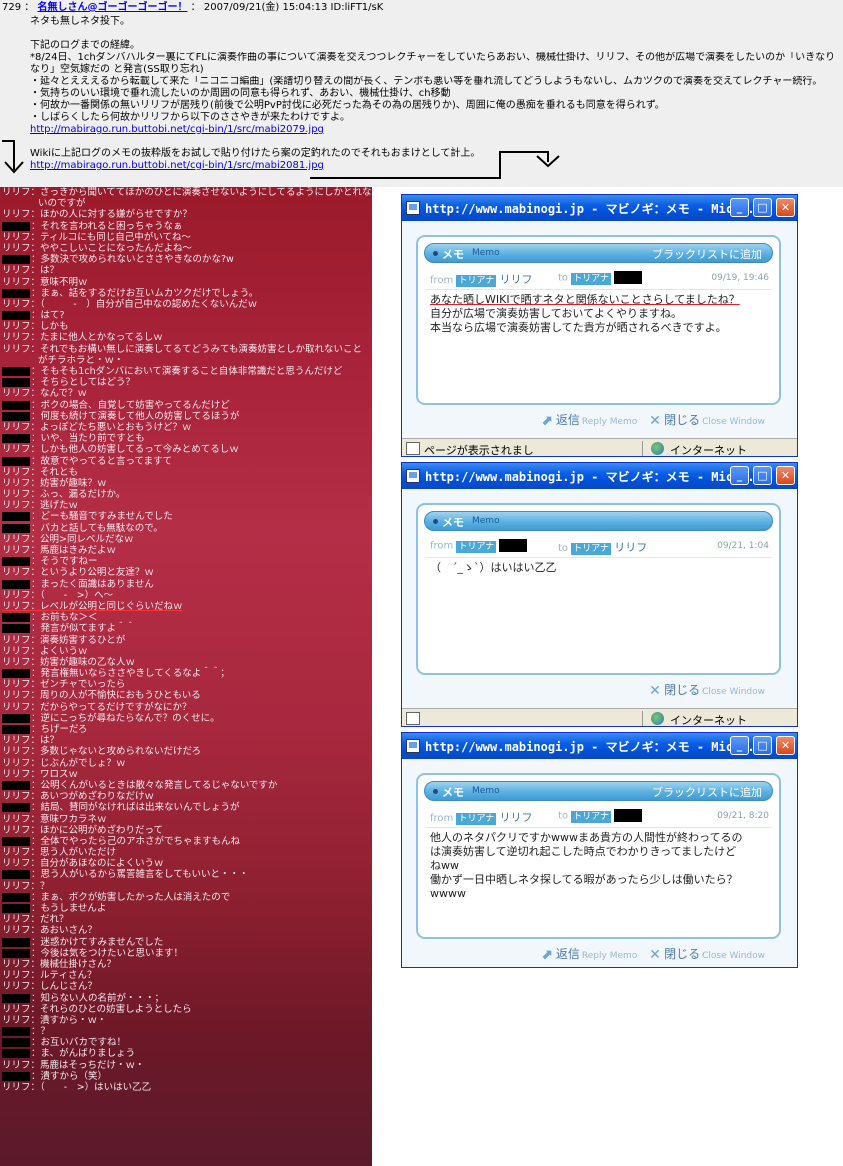 The width and height of the screenshot is (843, 1166). What do you see at coordinates (186, 203) in the screenshot?
I see `chat-line: いのですが` at bounding box center [186, 203].